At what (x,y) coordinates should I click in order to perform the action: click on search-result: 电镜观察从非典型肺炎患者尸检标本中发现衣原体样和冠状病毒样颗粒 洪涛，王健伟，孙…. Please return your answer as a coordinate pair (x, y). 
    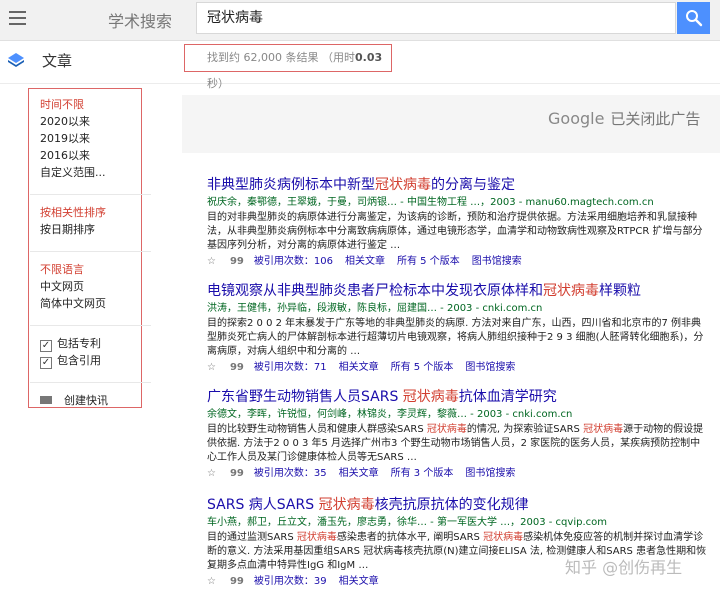
    Looking at the image, I should click on (457, 328).